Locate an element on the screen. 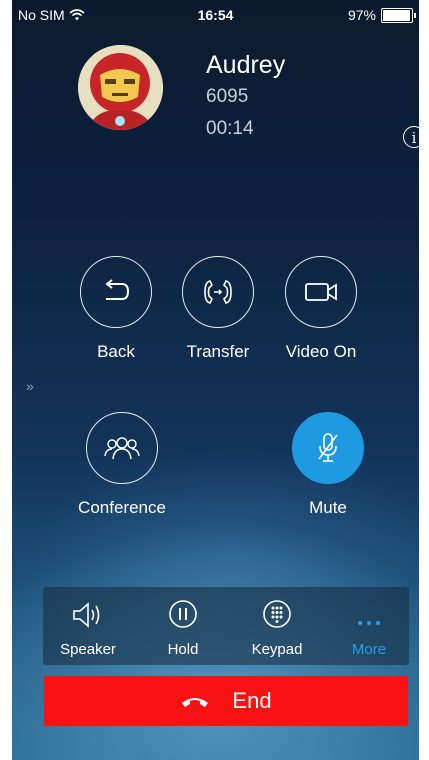  video-camera-icon is located at coordinates (321, 292).